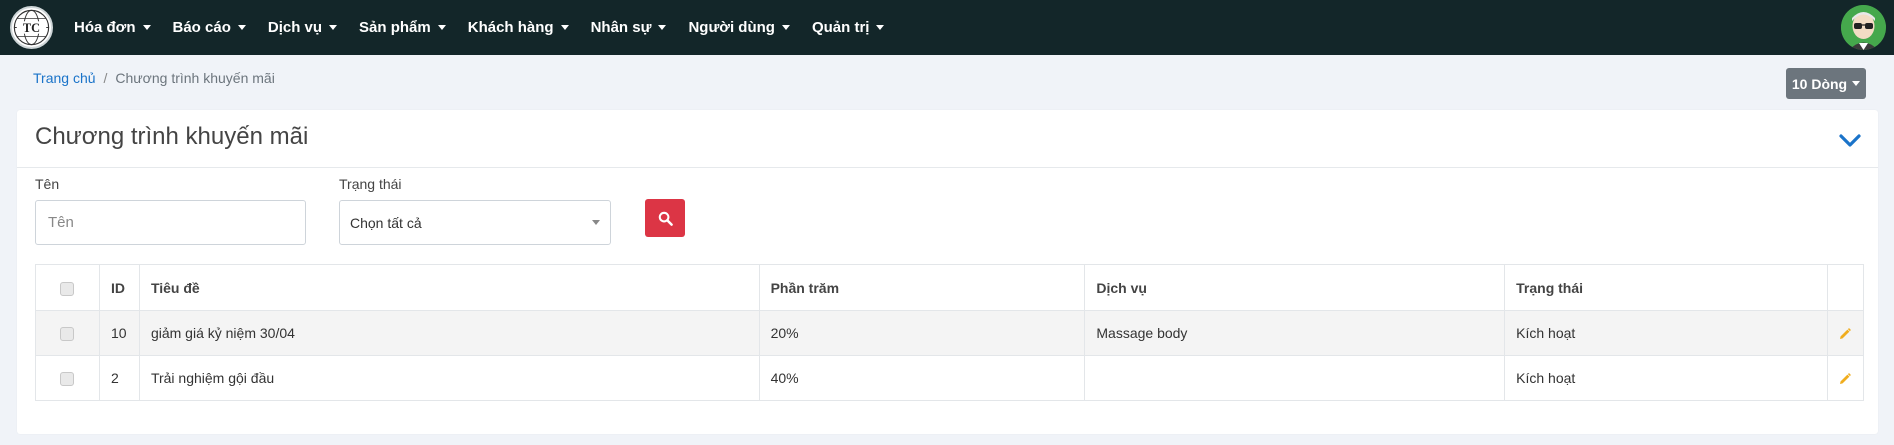  I want to click on breadcrumb: Trang chủ / Chương trình khuyến mãi, so click(154, 78).